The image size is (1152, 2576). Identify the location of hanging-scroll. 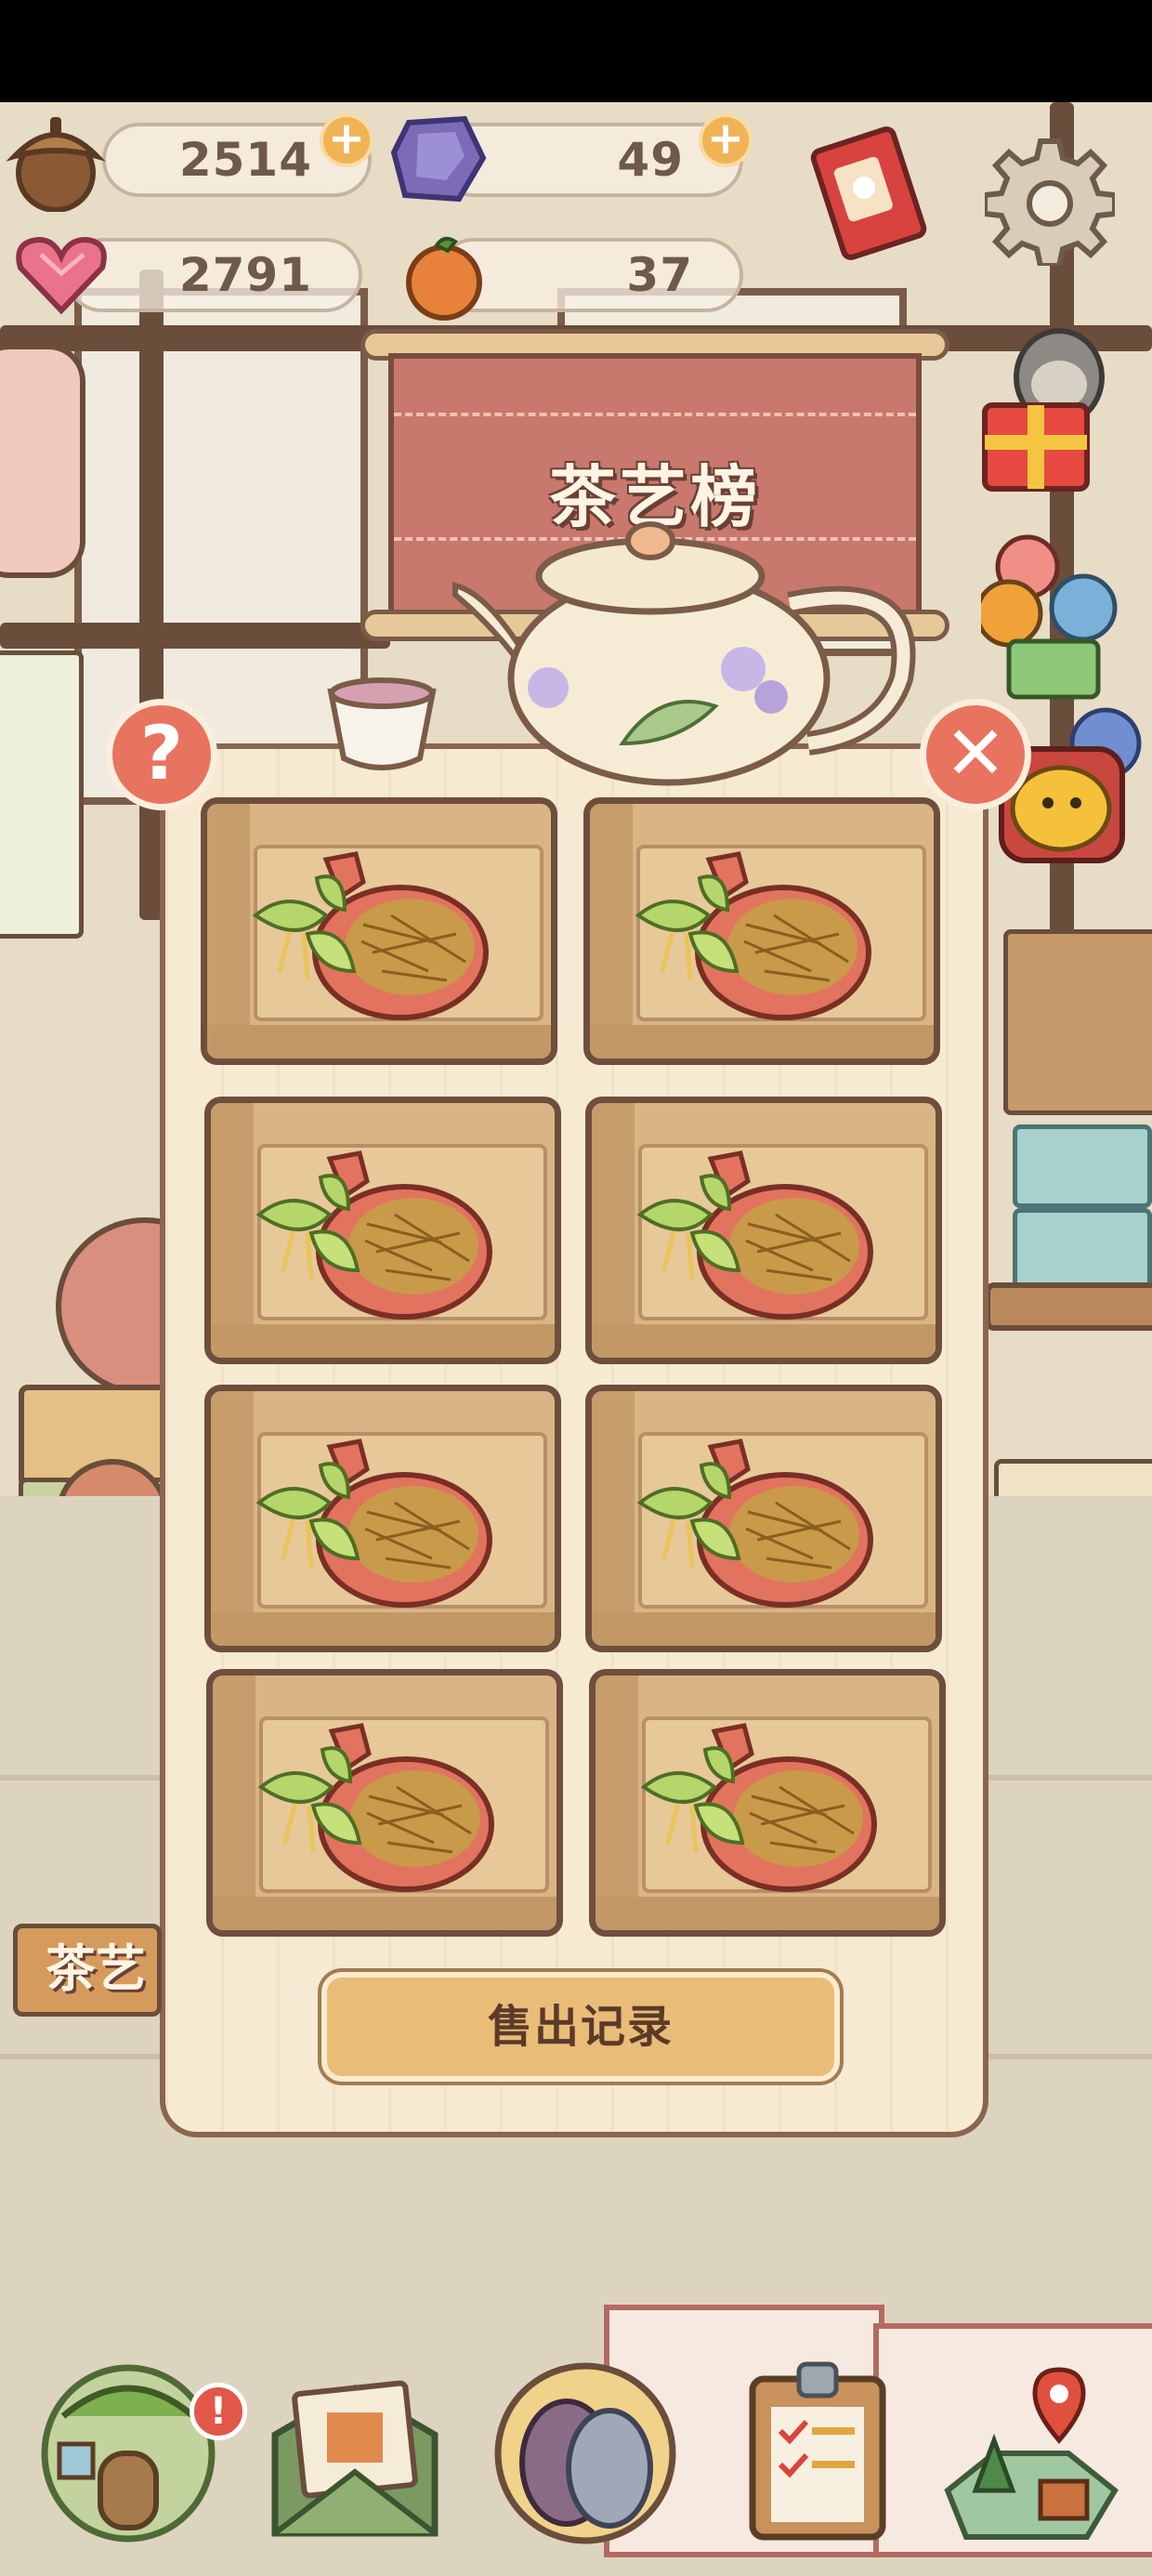
(42, 795).